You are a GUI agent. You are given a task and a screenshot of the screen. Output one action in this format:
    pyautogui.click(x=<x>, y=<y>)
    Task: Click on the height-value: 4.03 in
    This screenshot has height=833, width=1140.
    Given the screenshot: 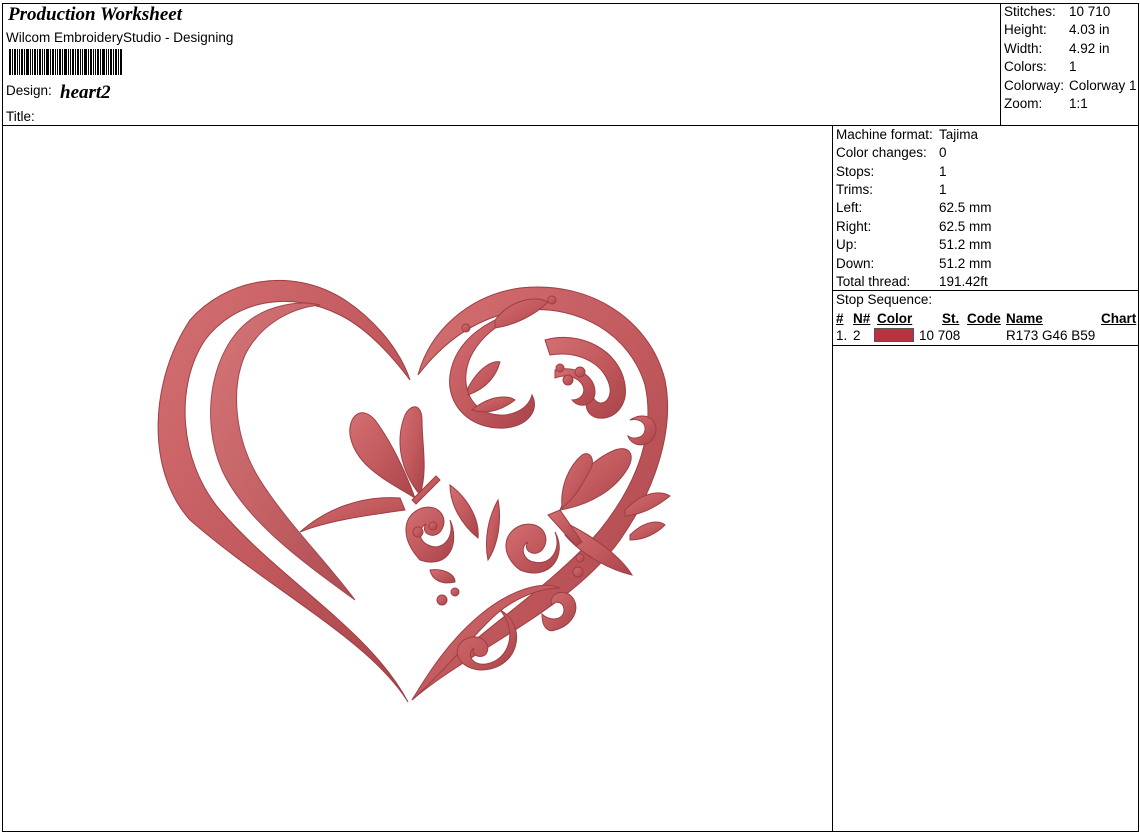 What is the action you would take?
    pyautogui.click(x=1089, y=29)
    